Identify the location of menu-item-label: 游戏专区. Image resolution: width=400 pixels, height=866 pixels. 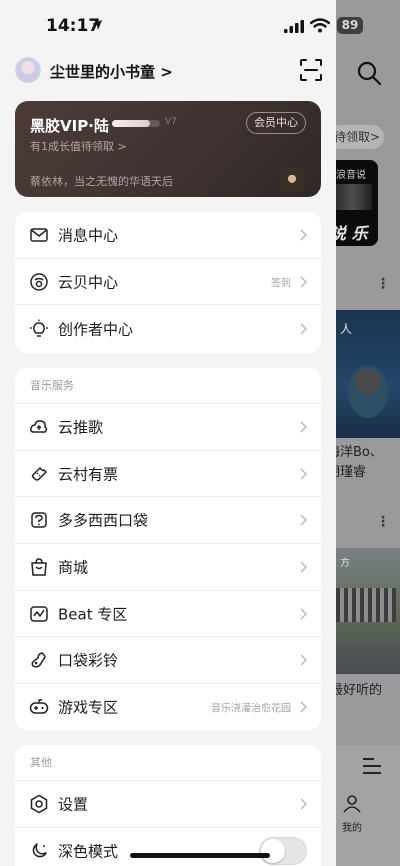
(88, 707).